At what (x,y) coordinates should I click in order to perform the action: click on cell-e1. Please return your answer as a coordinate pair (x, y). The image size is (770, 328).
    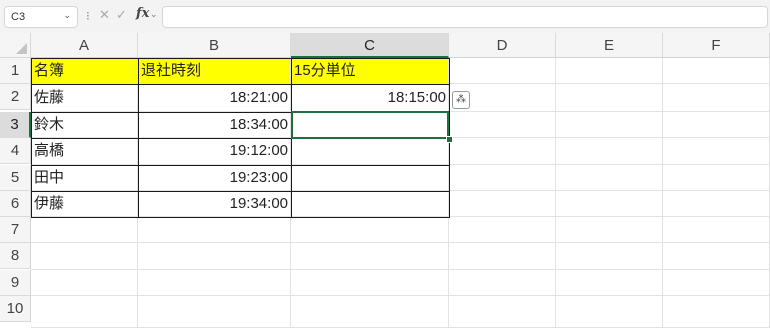
    Looking at the image, I should click on (609, 71).